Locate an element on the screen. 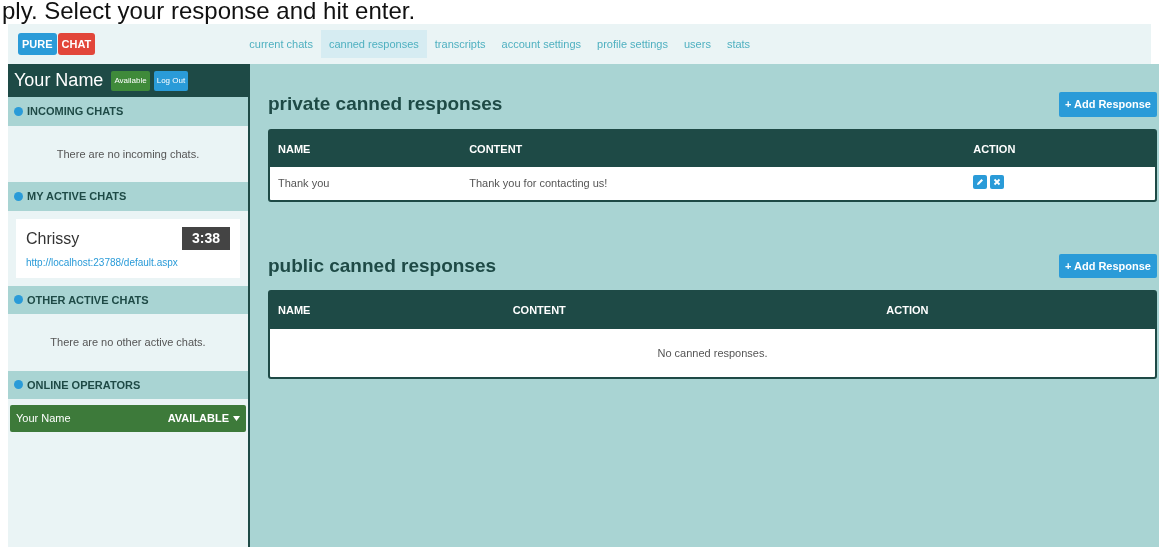  table-cell-text: Thank you is located at coordinates (304, 183).